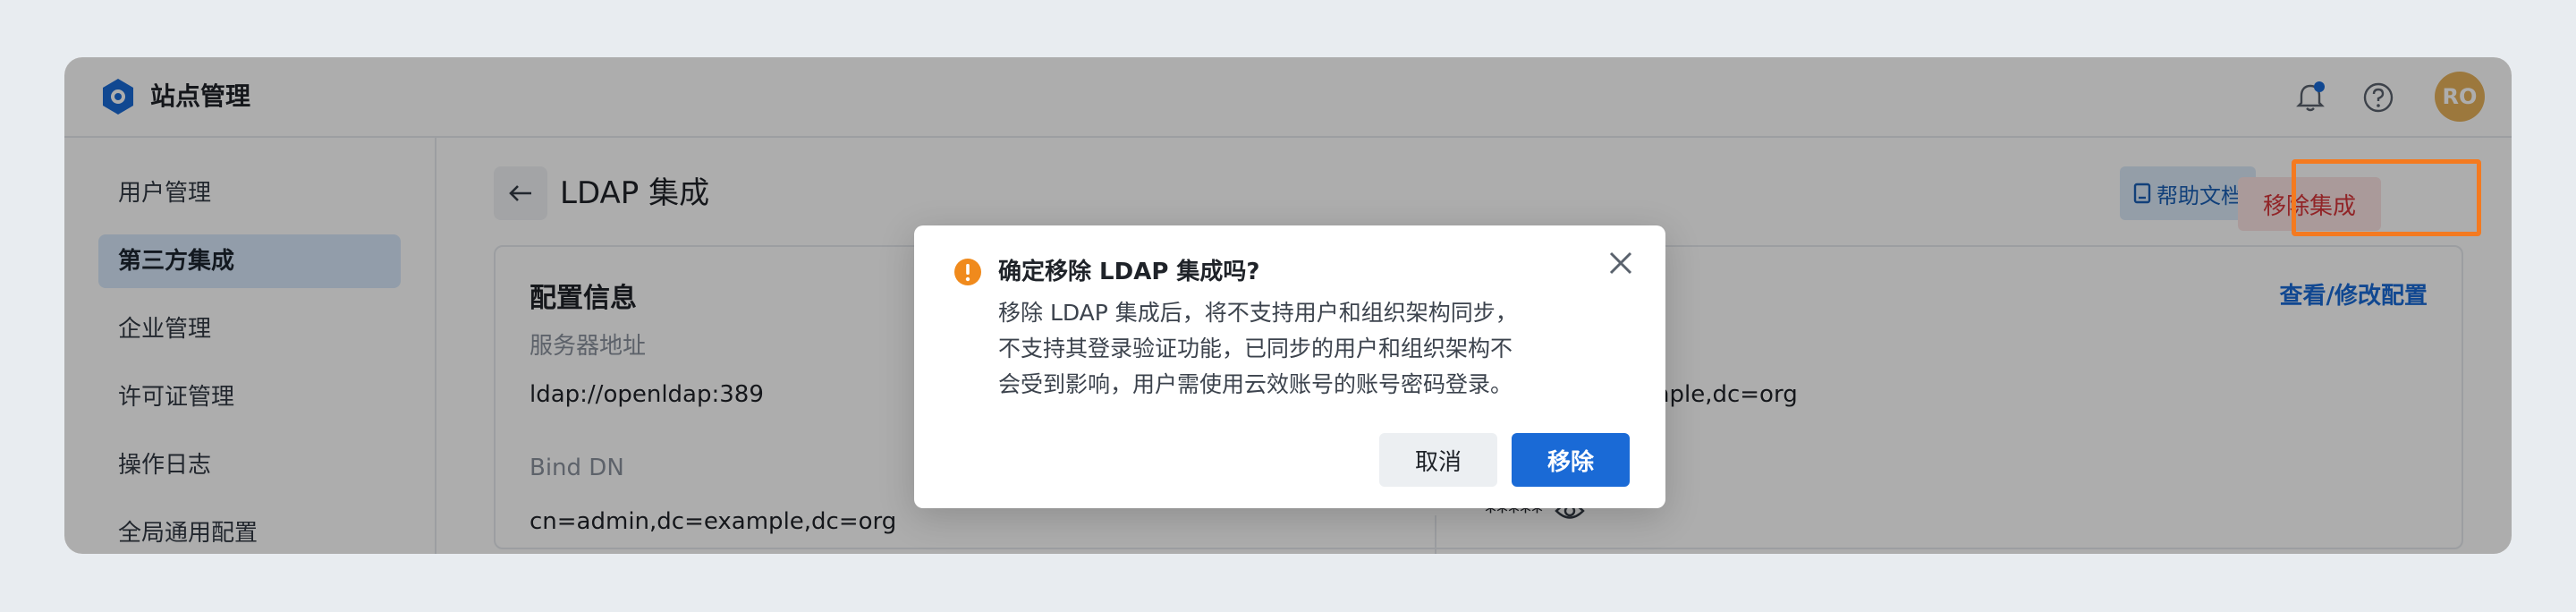  Describe the element at coordinates (1255, 384) in the screenshot. I see `dialog-body-line: 会受到影响，用户需使用云效账号的账号密码登录。` at that location.